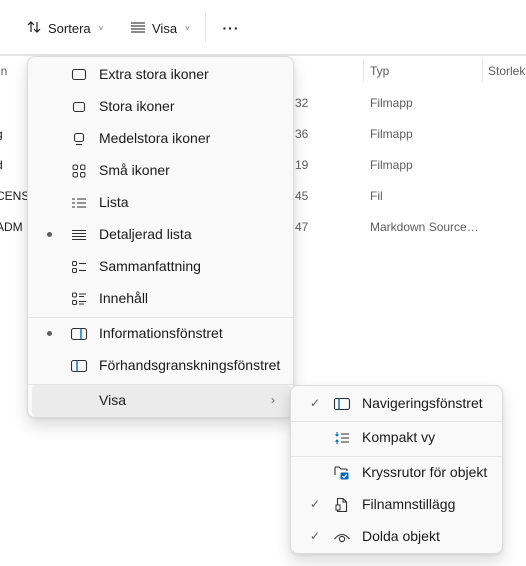  Describe the element at coordinates (263, 27) in the screenshot. I see `command-bar: Sortera ˅ Visa ˅ ···` at that location.